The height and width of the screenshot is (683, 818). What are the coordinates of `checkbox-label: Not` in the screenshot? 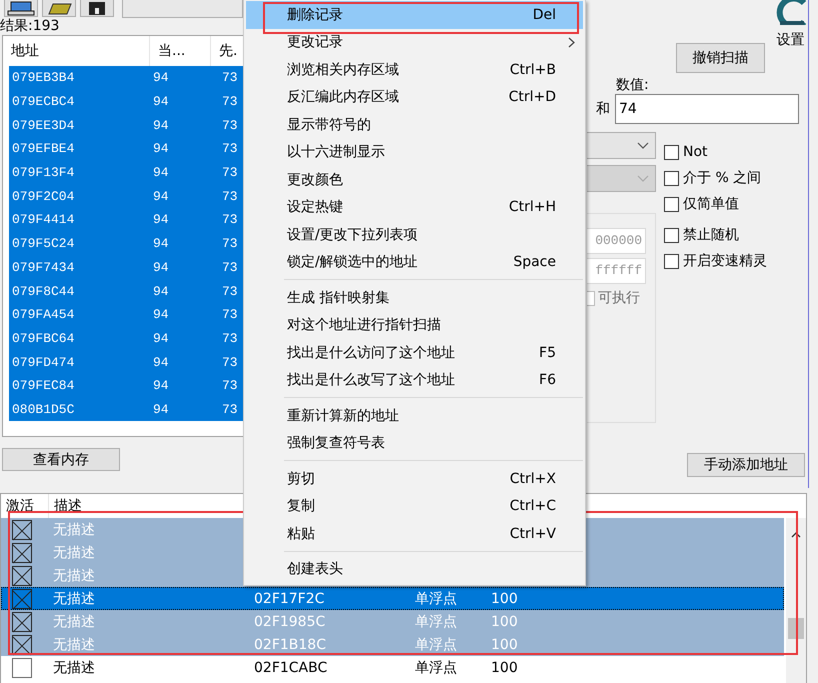 It's located at (695, 152).